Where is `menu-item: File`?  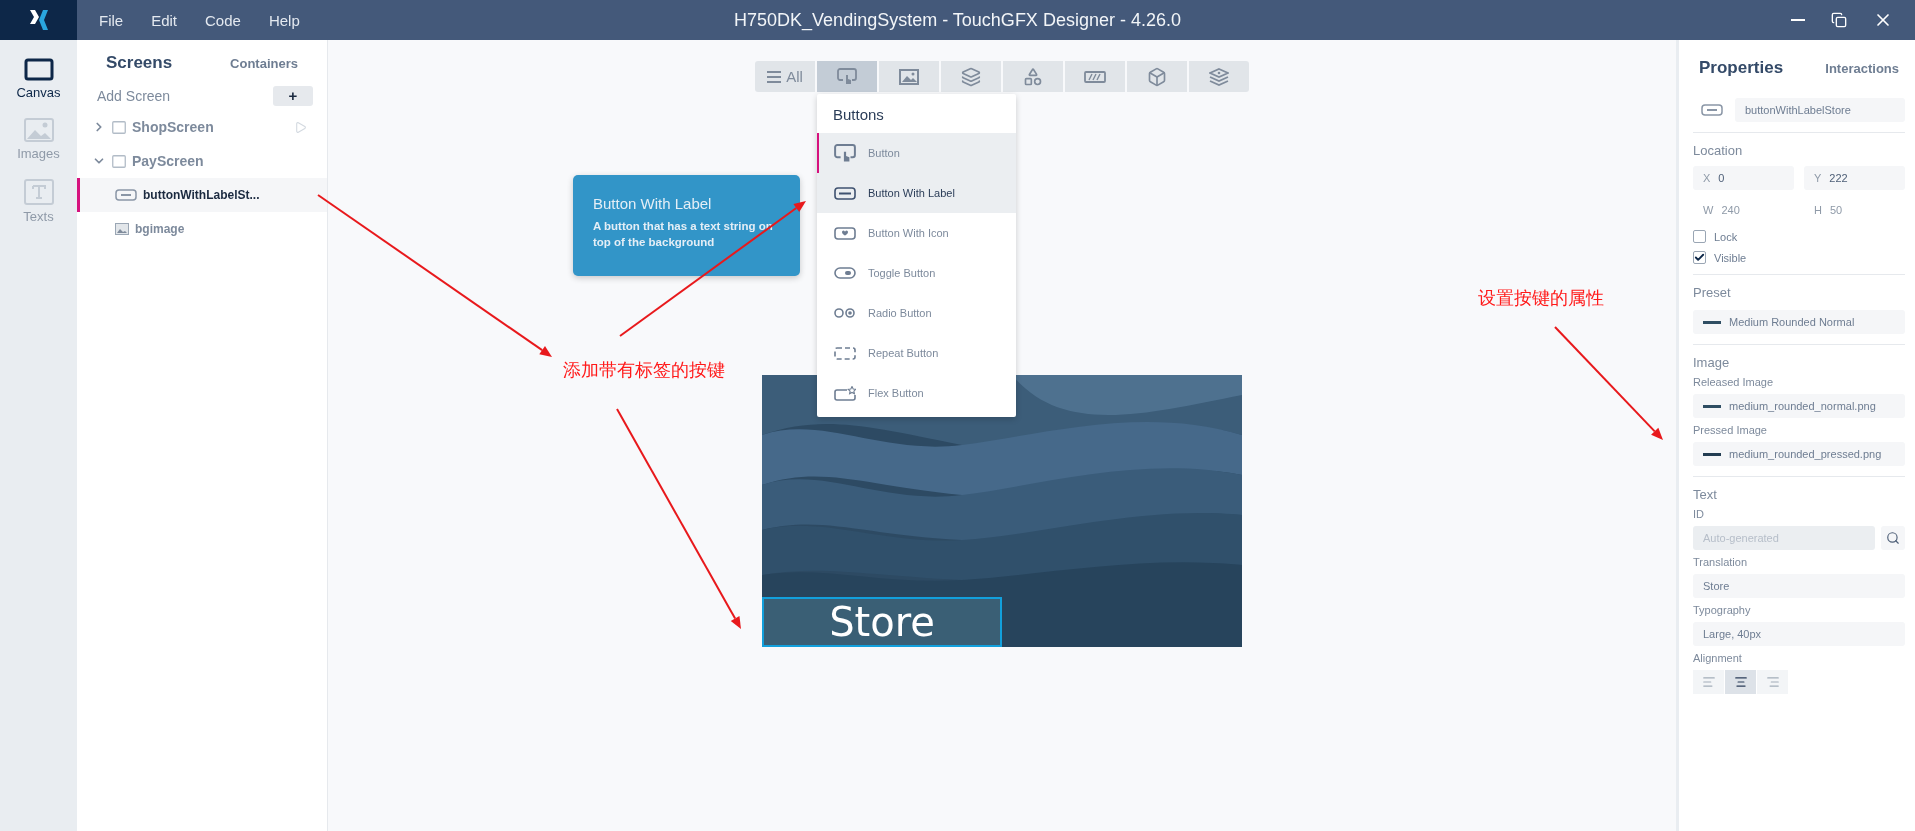 menu-item: File is located at coordinates (111, 20).